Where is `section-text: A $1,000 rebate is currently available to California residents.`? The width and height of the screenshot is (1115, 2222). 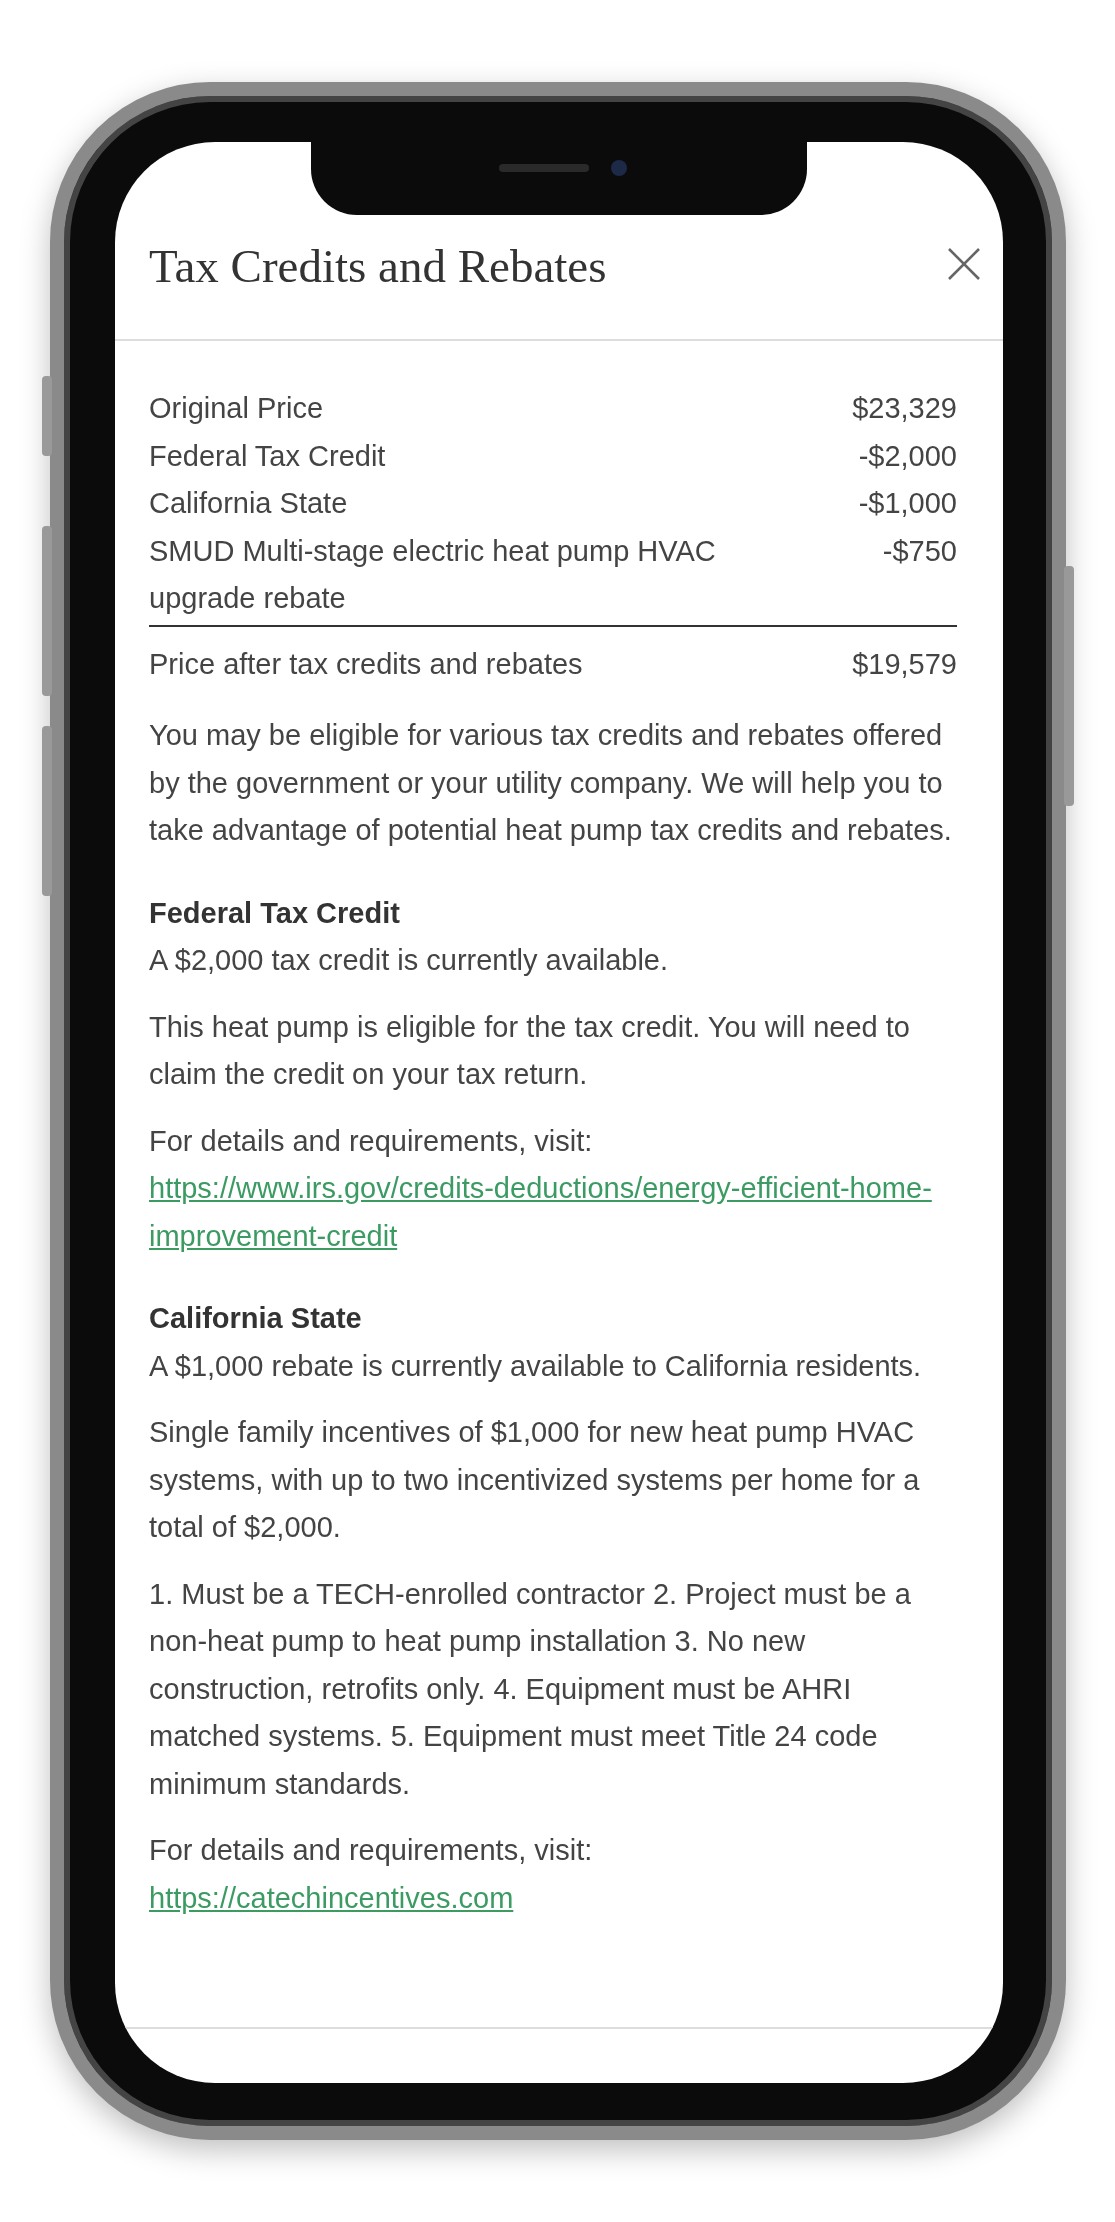 section-text: A $1,000 rebate is currently available to California residents. is located at coordinates (536, 1366).